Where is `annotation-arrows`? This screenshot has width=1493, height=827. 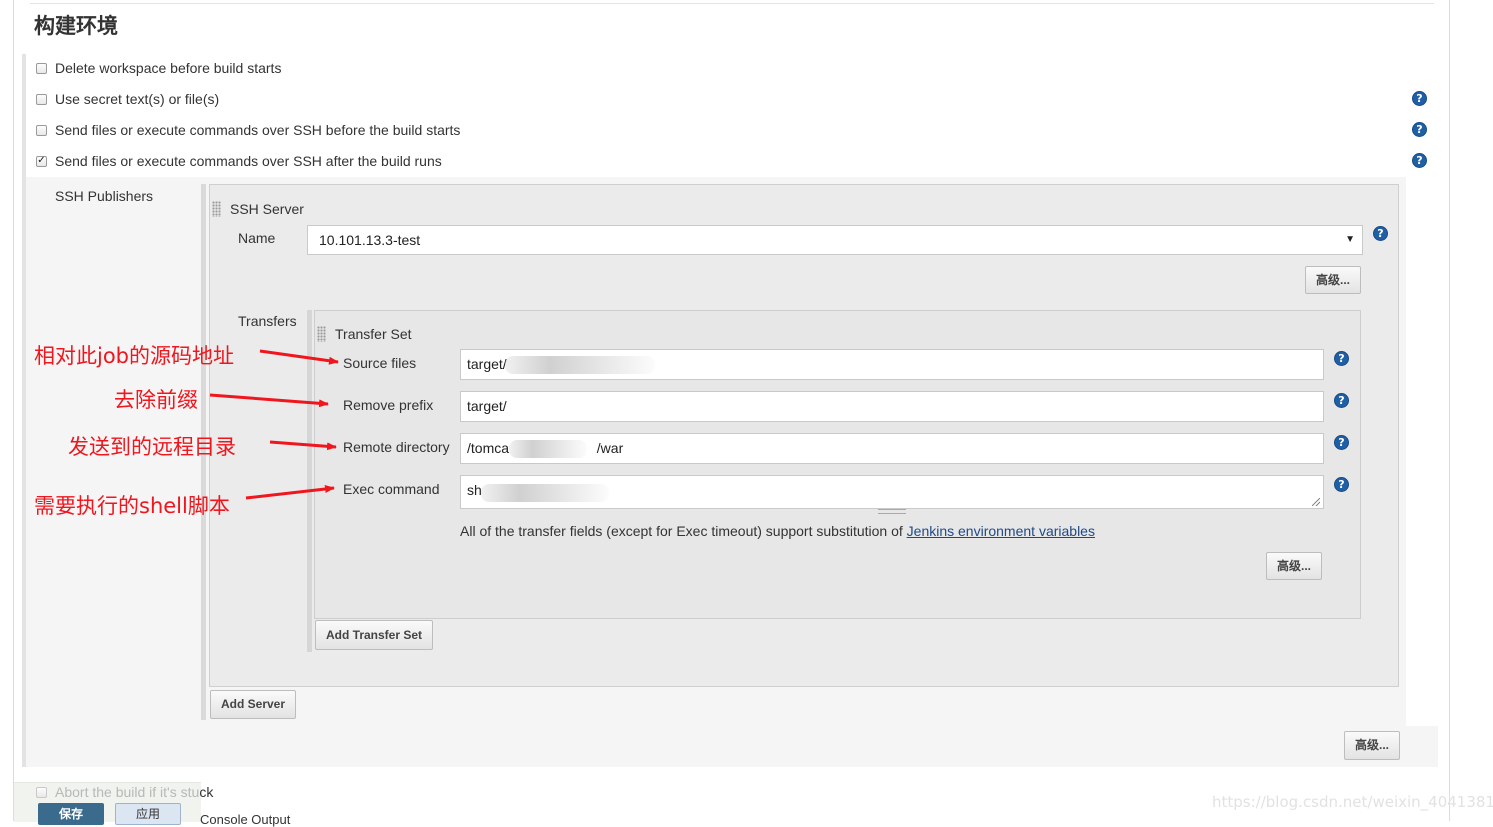
annotation-arrows is located at coordinates (274, 424).